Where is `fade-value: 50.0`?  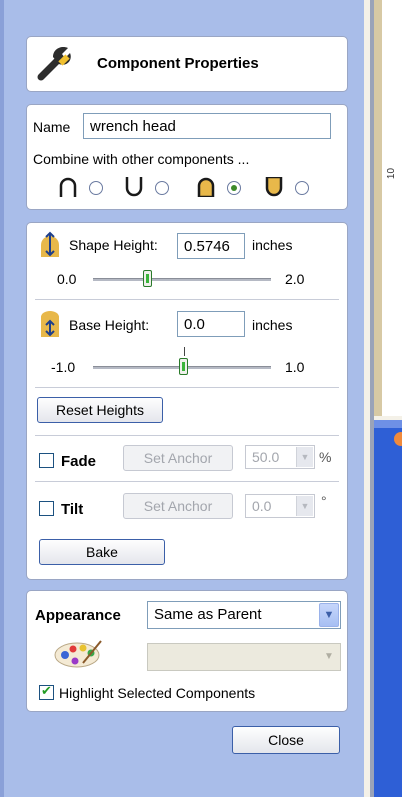 fade-value: 50.0 is located at coordinates (266, 457).